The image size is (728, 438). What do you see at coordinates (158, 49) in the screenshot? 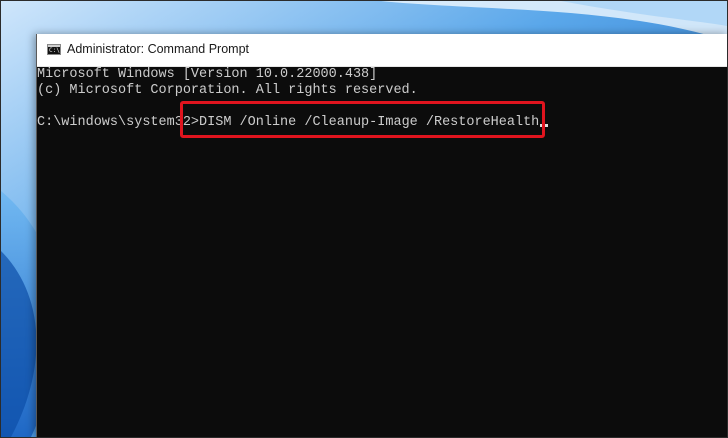
I see `window-title: Administrator: Command Prompt` at bounding box center [158, 49].